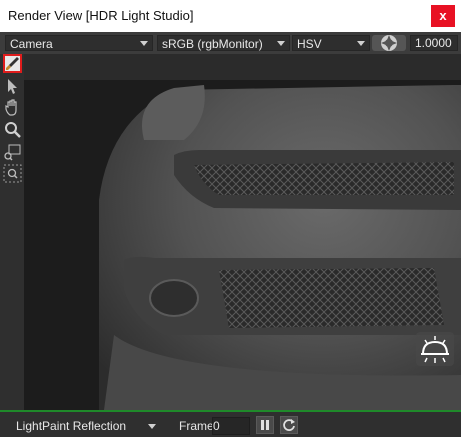  What do you see at coordinates (434, 43) in the screenshot?
I see `exposure-value-field: 1.0000` at bounding box center [434, 43].